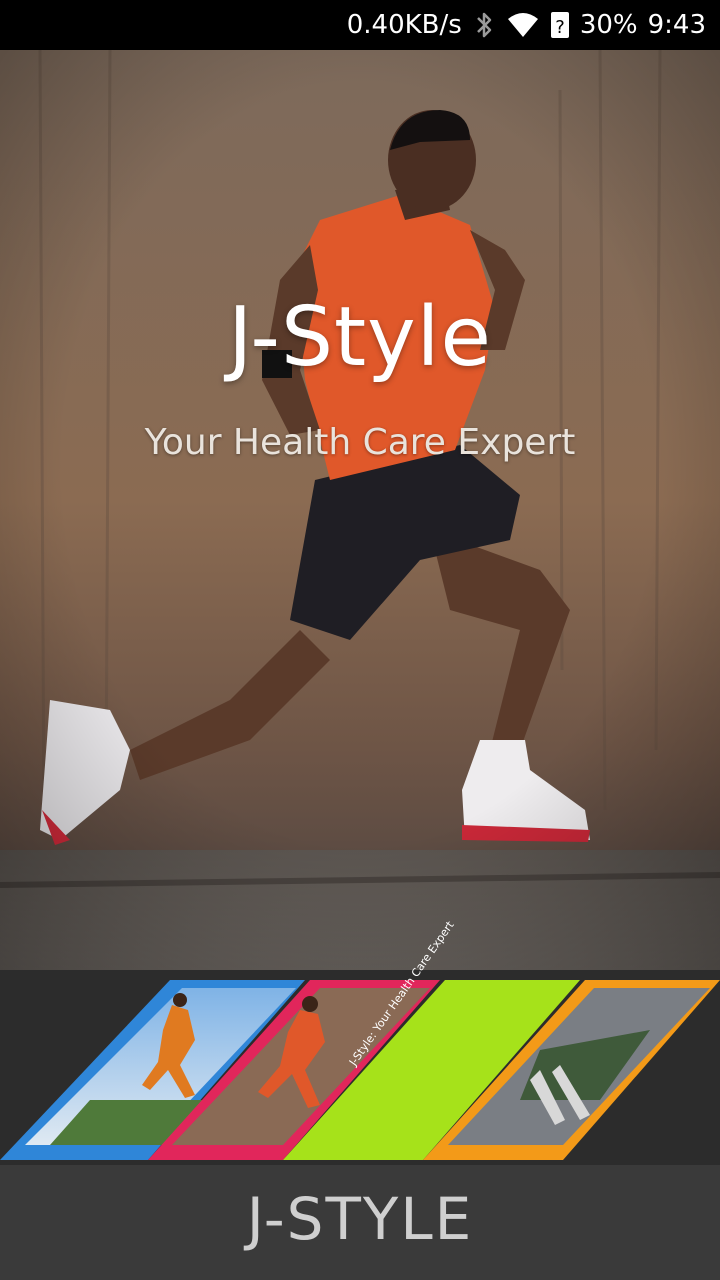 The width and height of the screenshot is (720, 1280). Describe the element at coordinates (404, 25) in the screenshot. I see `network-speed: 0.40KB/s` at that location.